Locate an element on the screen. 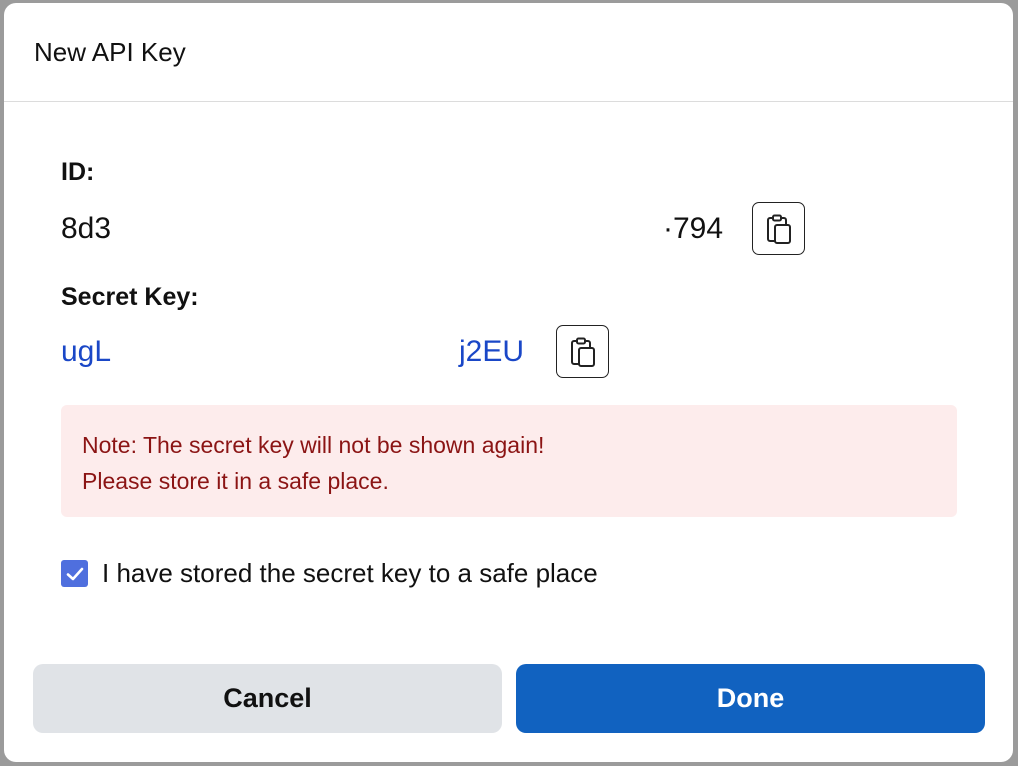 This screenshot has height=766, width=1018. stored-confirmation-checkbox is located at coordinates (74, 573).